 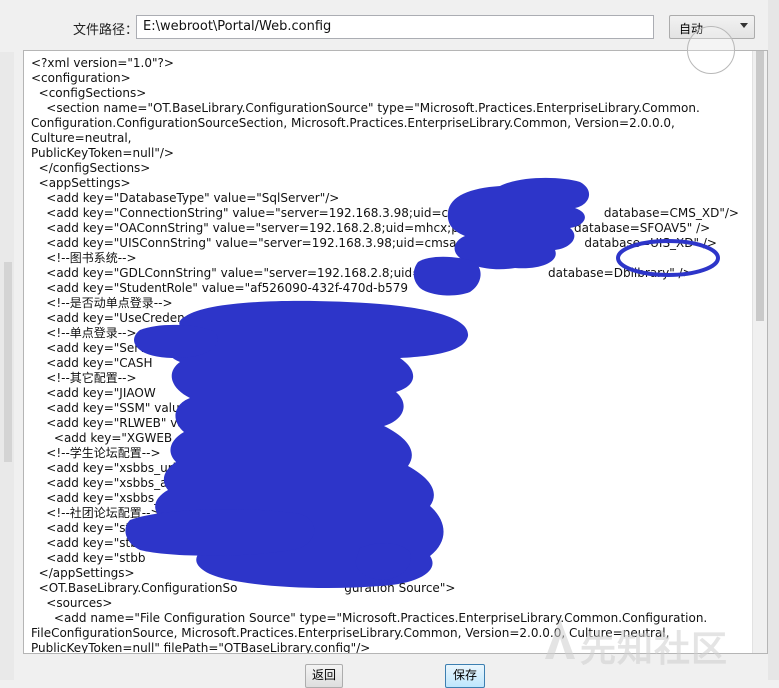 What do you see at coordinates (106, 30) in the screenshot?
I see `file-path-label: 文件路径：` at bounding box center [106, 30].